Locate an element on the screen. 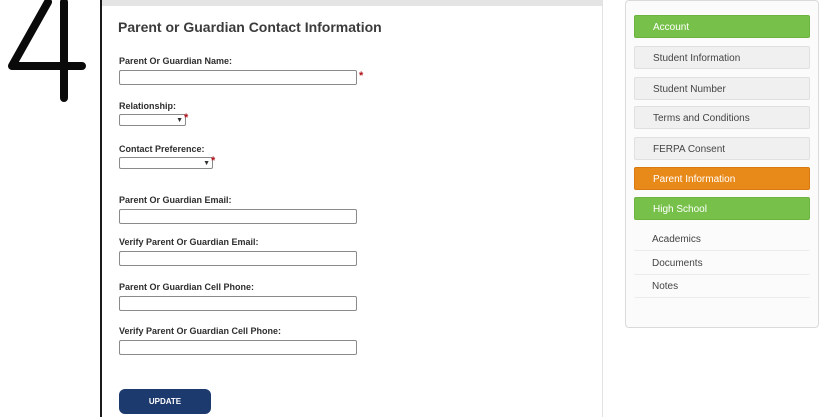 The width and height of the screenshot is (822, 417). form-title: Parent or Guardian Contact Information is located at coordinates (250, 27).